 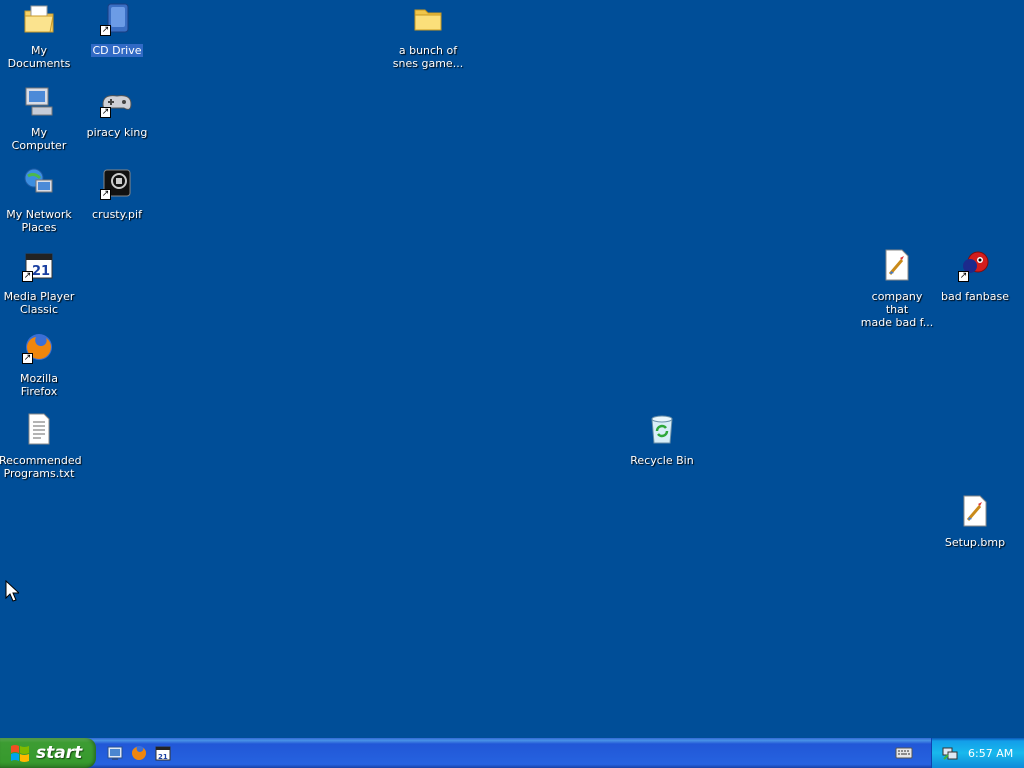 What do you see at coordinates (41, 451) in the screenshot?
I see `desktop-icon-recommended-programs-txt: Recommended Programs.txt` at bounding box center [41, 451].